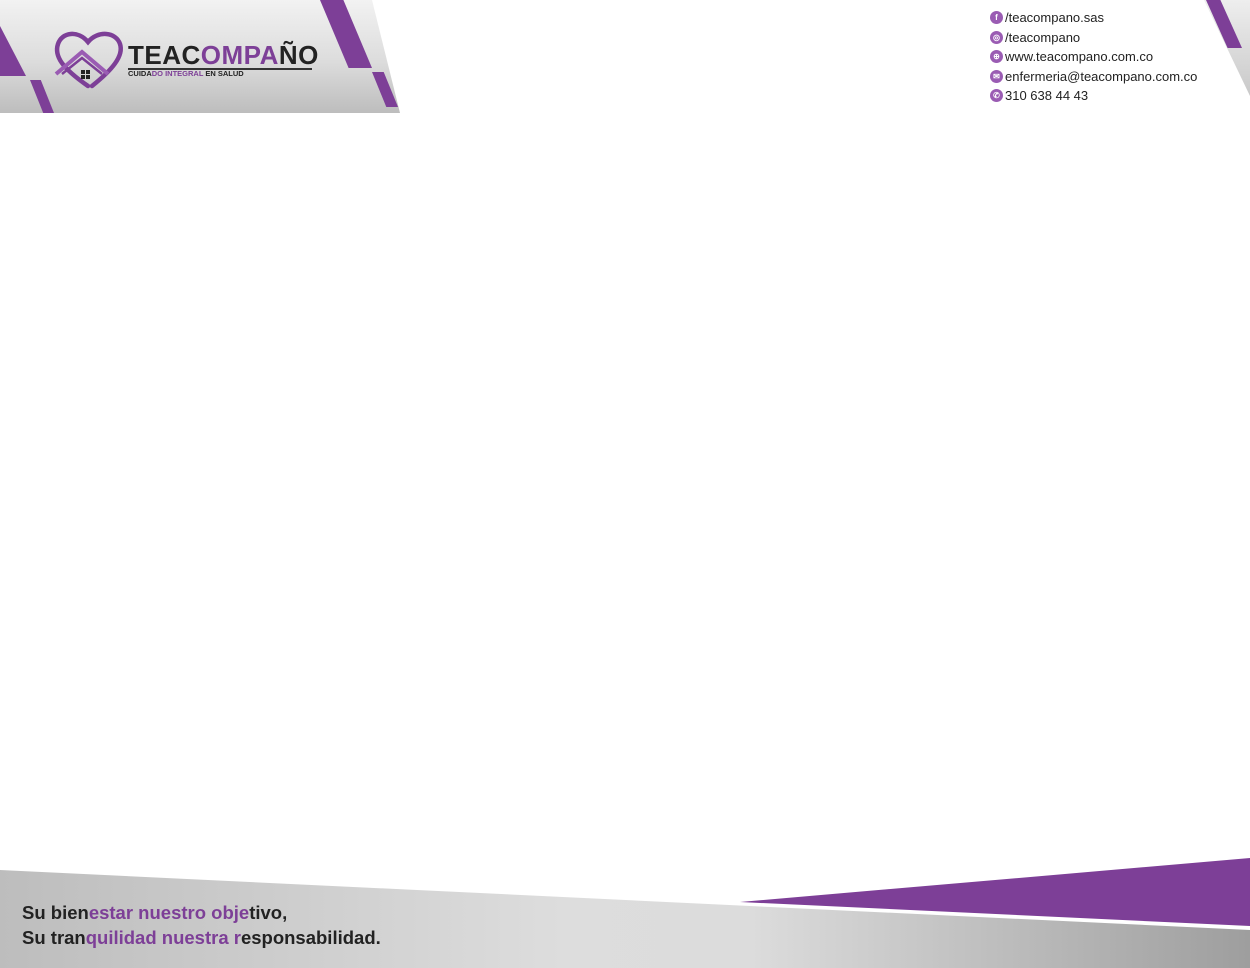 The height and width of the screenshot is (968, 1250). I want to click on slogan-part: quilidad nuestra r, so click(163, 937).